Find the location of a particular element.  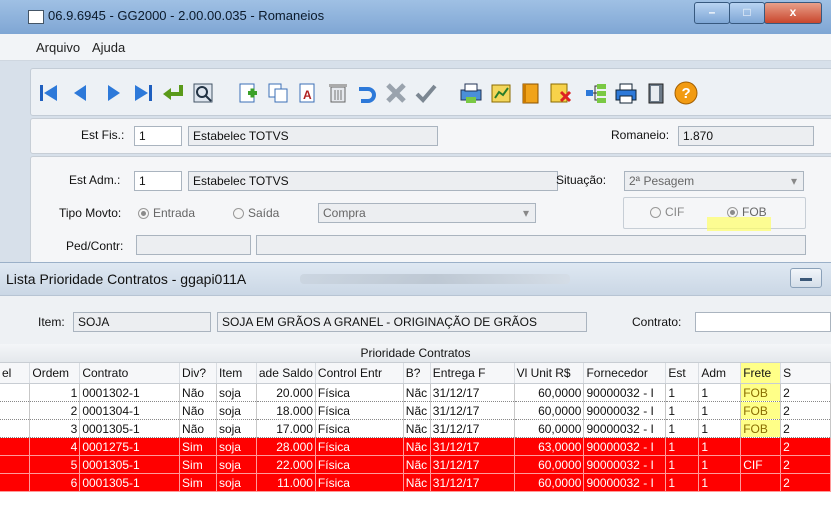

col-header: S is located at coordinates (805, 373).